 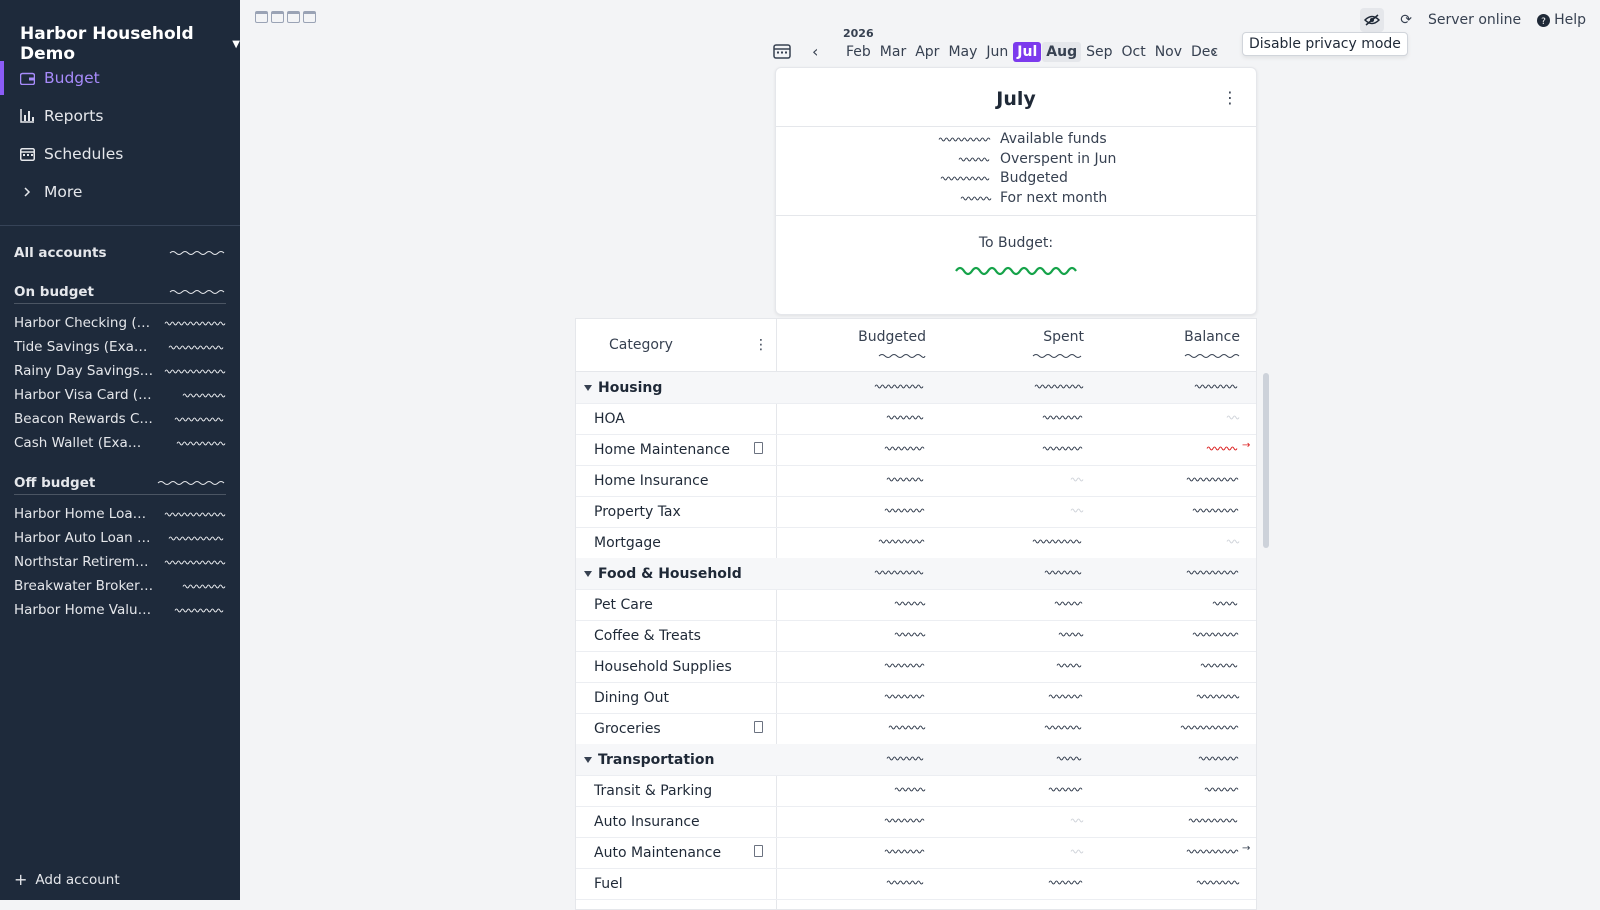 What do you see at coordinates (649, 759) in the screenshot?
I see `category-group-name: Transportation` at bounding box center [649, 759].